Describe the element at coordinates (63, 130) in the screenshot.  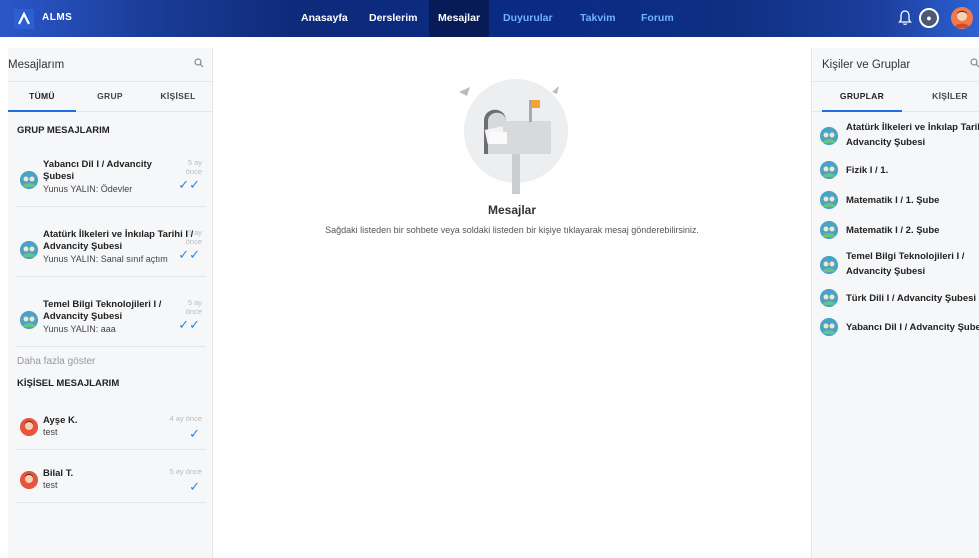
I see `group-messages-heading: GRUP MESAJLARIM` at that location.